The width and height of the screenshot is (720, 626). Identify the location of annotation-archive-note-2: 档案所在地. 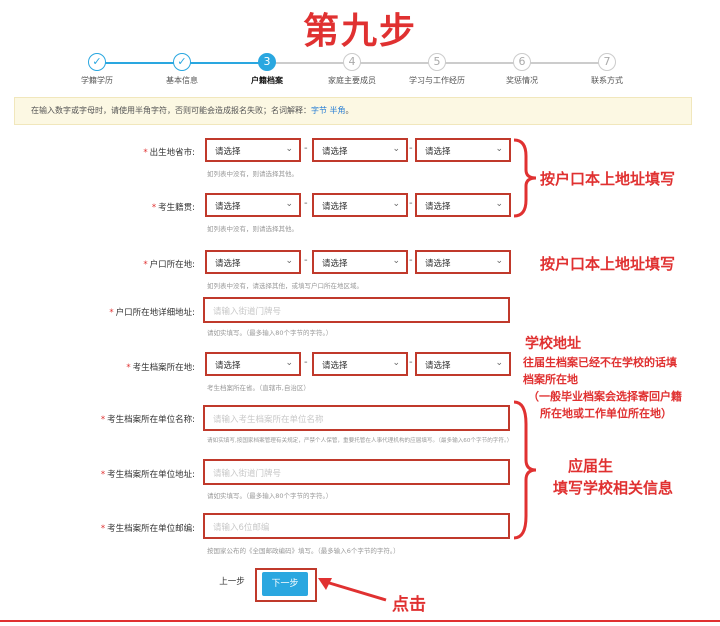
(550, 379).